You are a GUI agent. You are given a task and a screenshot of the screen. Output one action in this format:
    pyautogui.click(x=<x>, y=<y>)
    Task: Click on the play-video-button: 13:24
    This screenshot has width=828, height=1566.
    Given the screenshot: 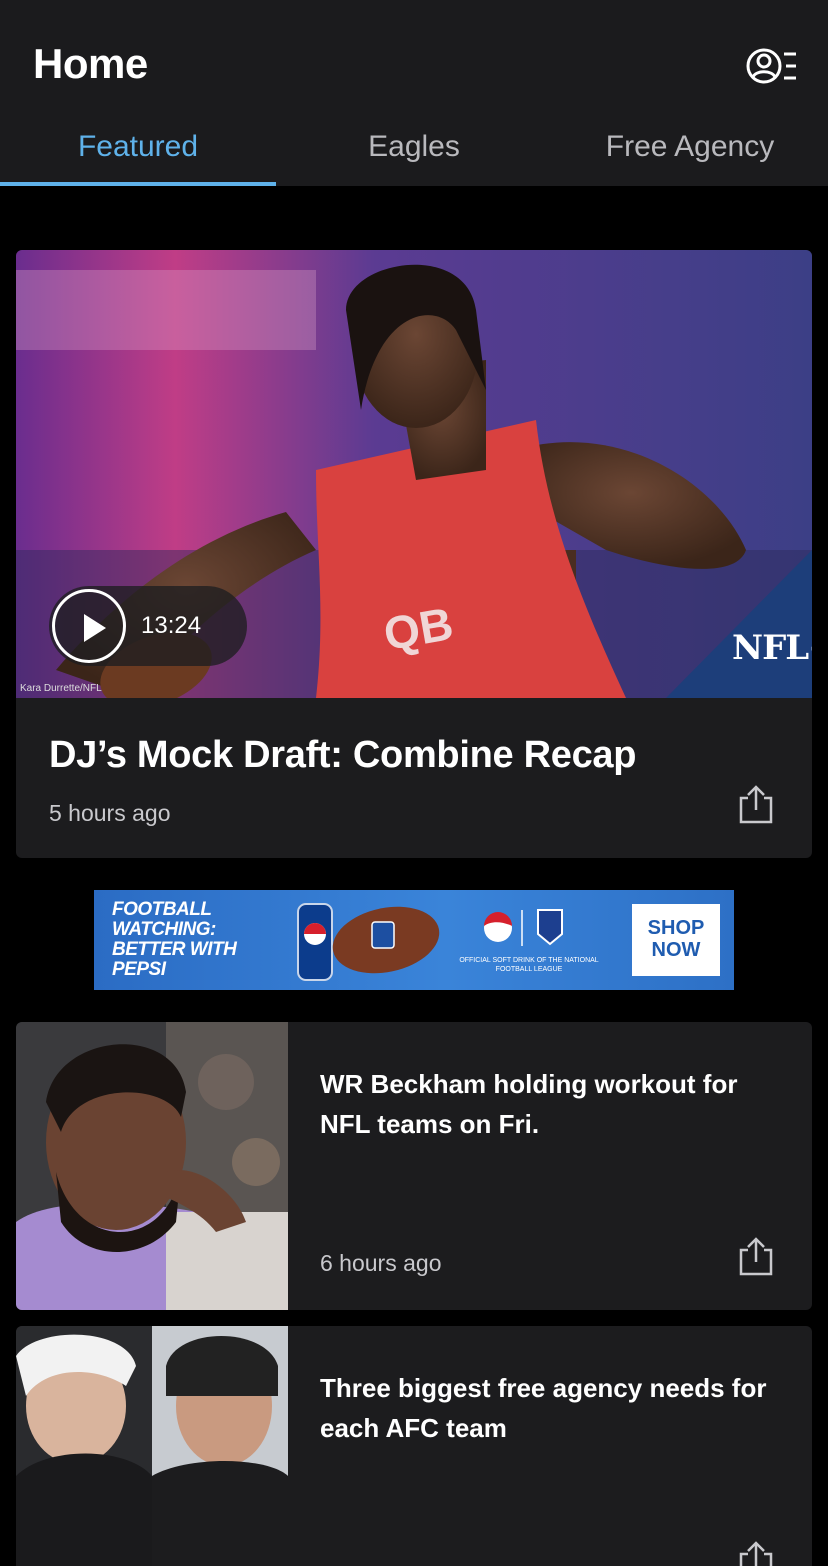 What is the action you would take?
    pyautogui.click(x=148, y=626)
    